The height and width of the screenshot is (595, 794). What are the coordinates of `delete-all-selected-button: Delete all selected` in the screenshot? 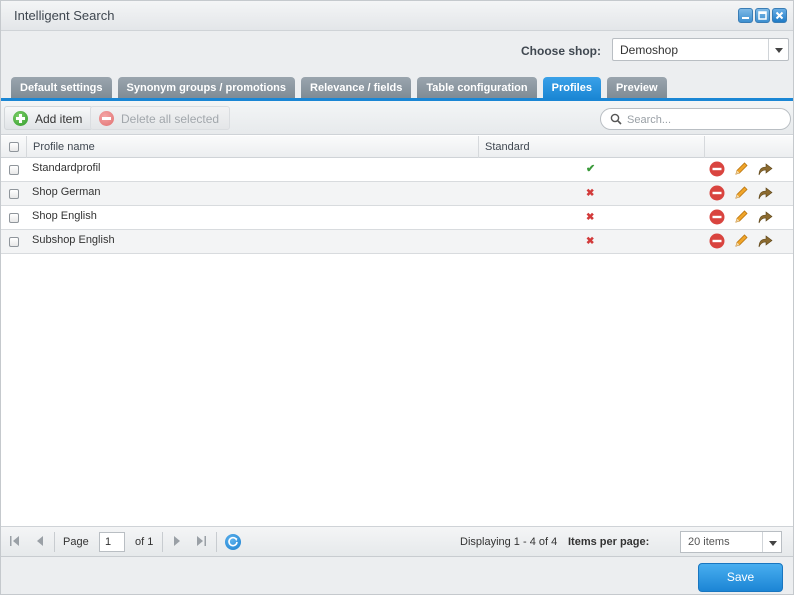 It's located at (160, 118).